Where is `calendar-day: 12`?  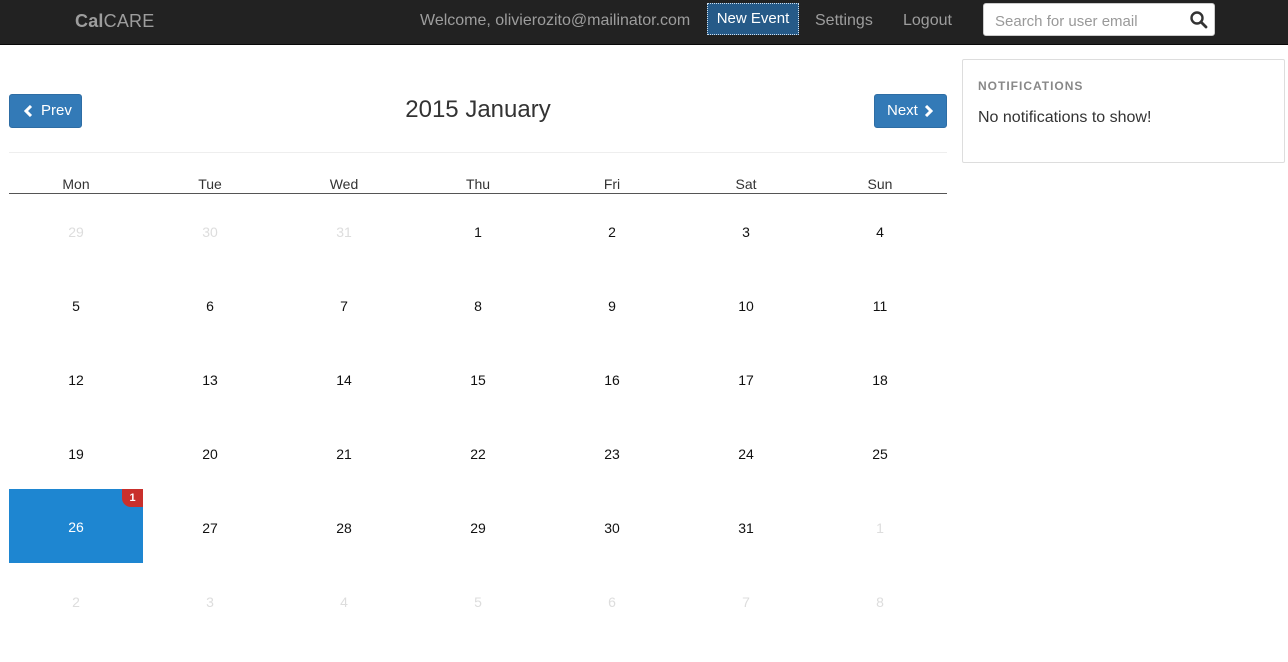
calendar-day: 12 is located at coordinates (76, 379).